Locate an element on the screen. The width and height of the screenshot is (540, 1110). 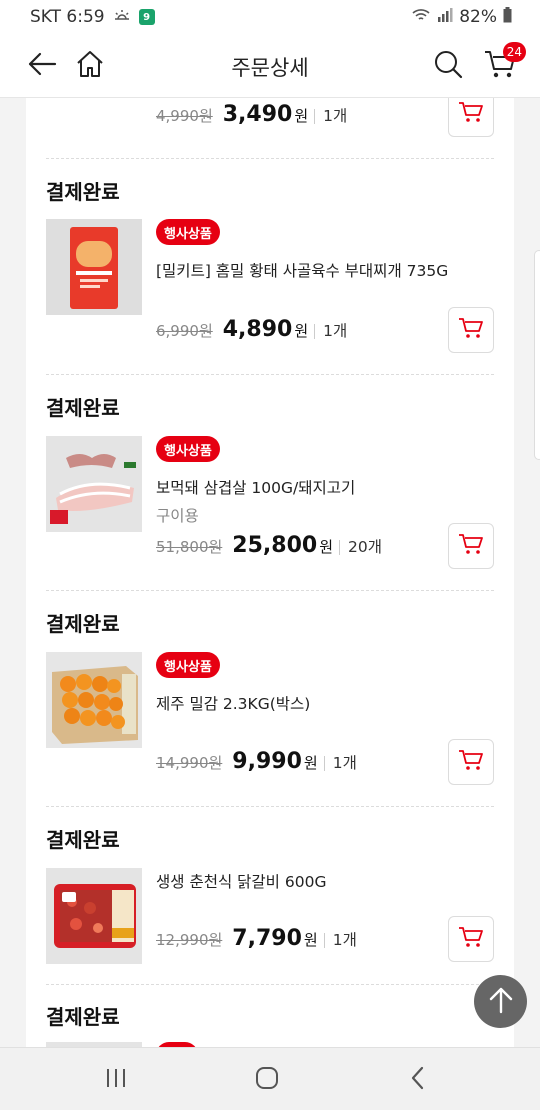
cart-button: 24 is located at coordinates (503, 64).